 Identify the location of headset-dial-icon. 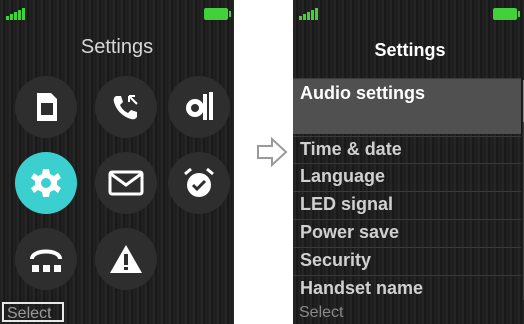
(46, 259).